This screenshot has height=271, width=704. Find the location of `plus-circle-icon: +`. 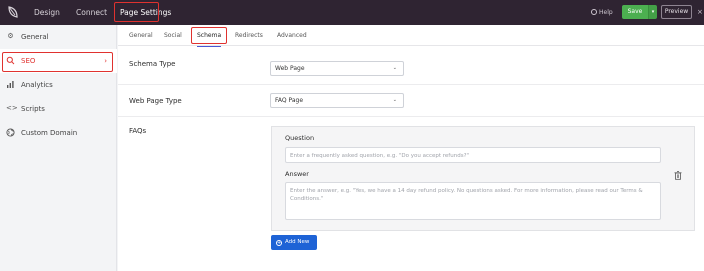

plus-circle-icon: + is located at coordinates (279, 243).